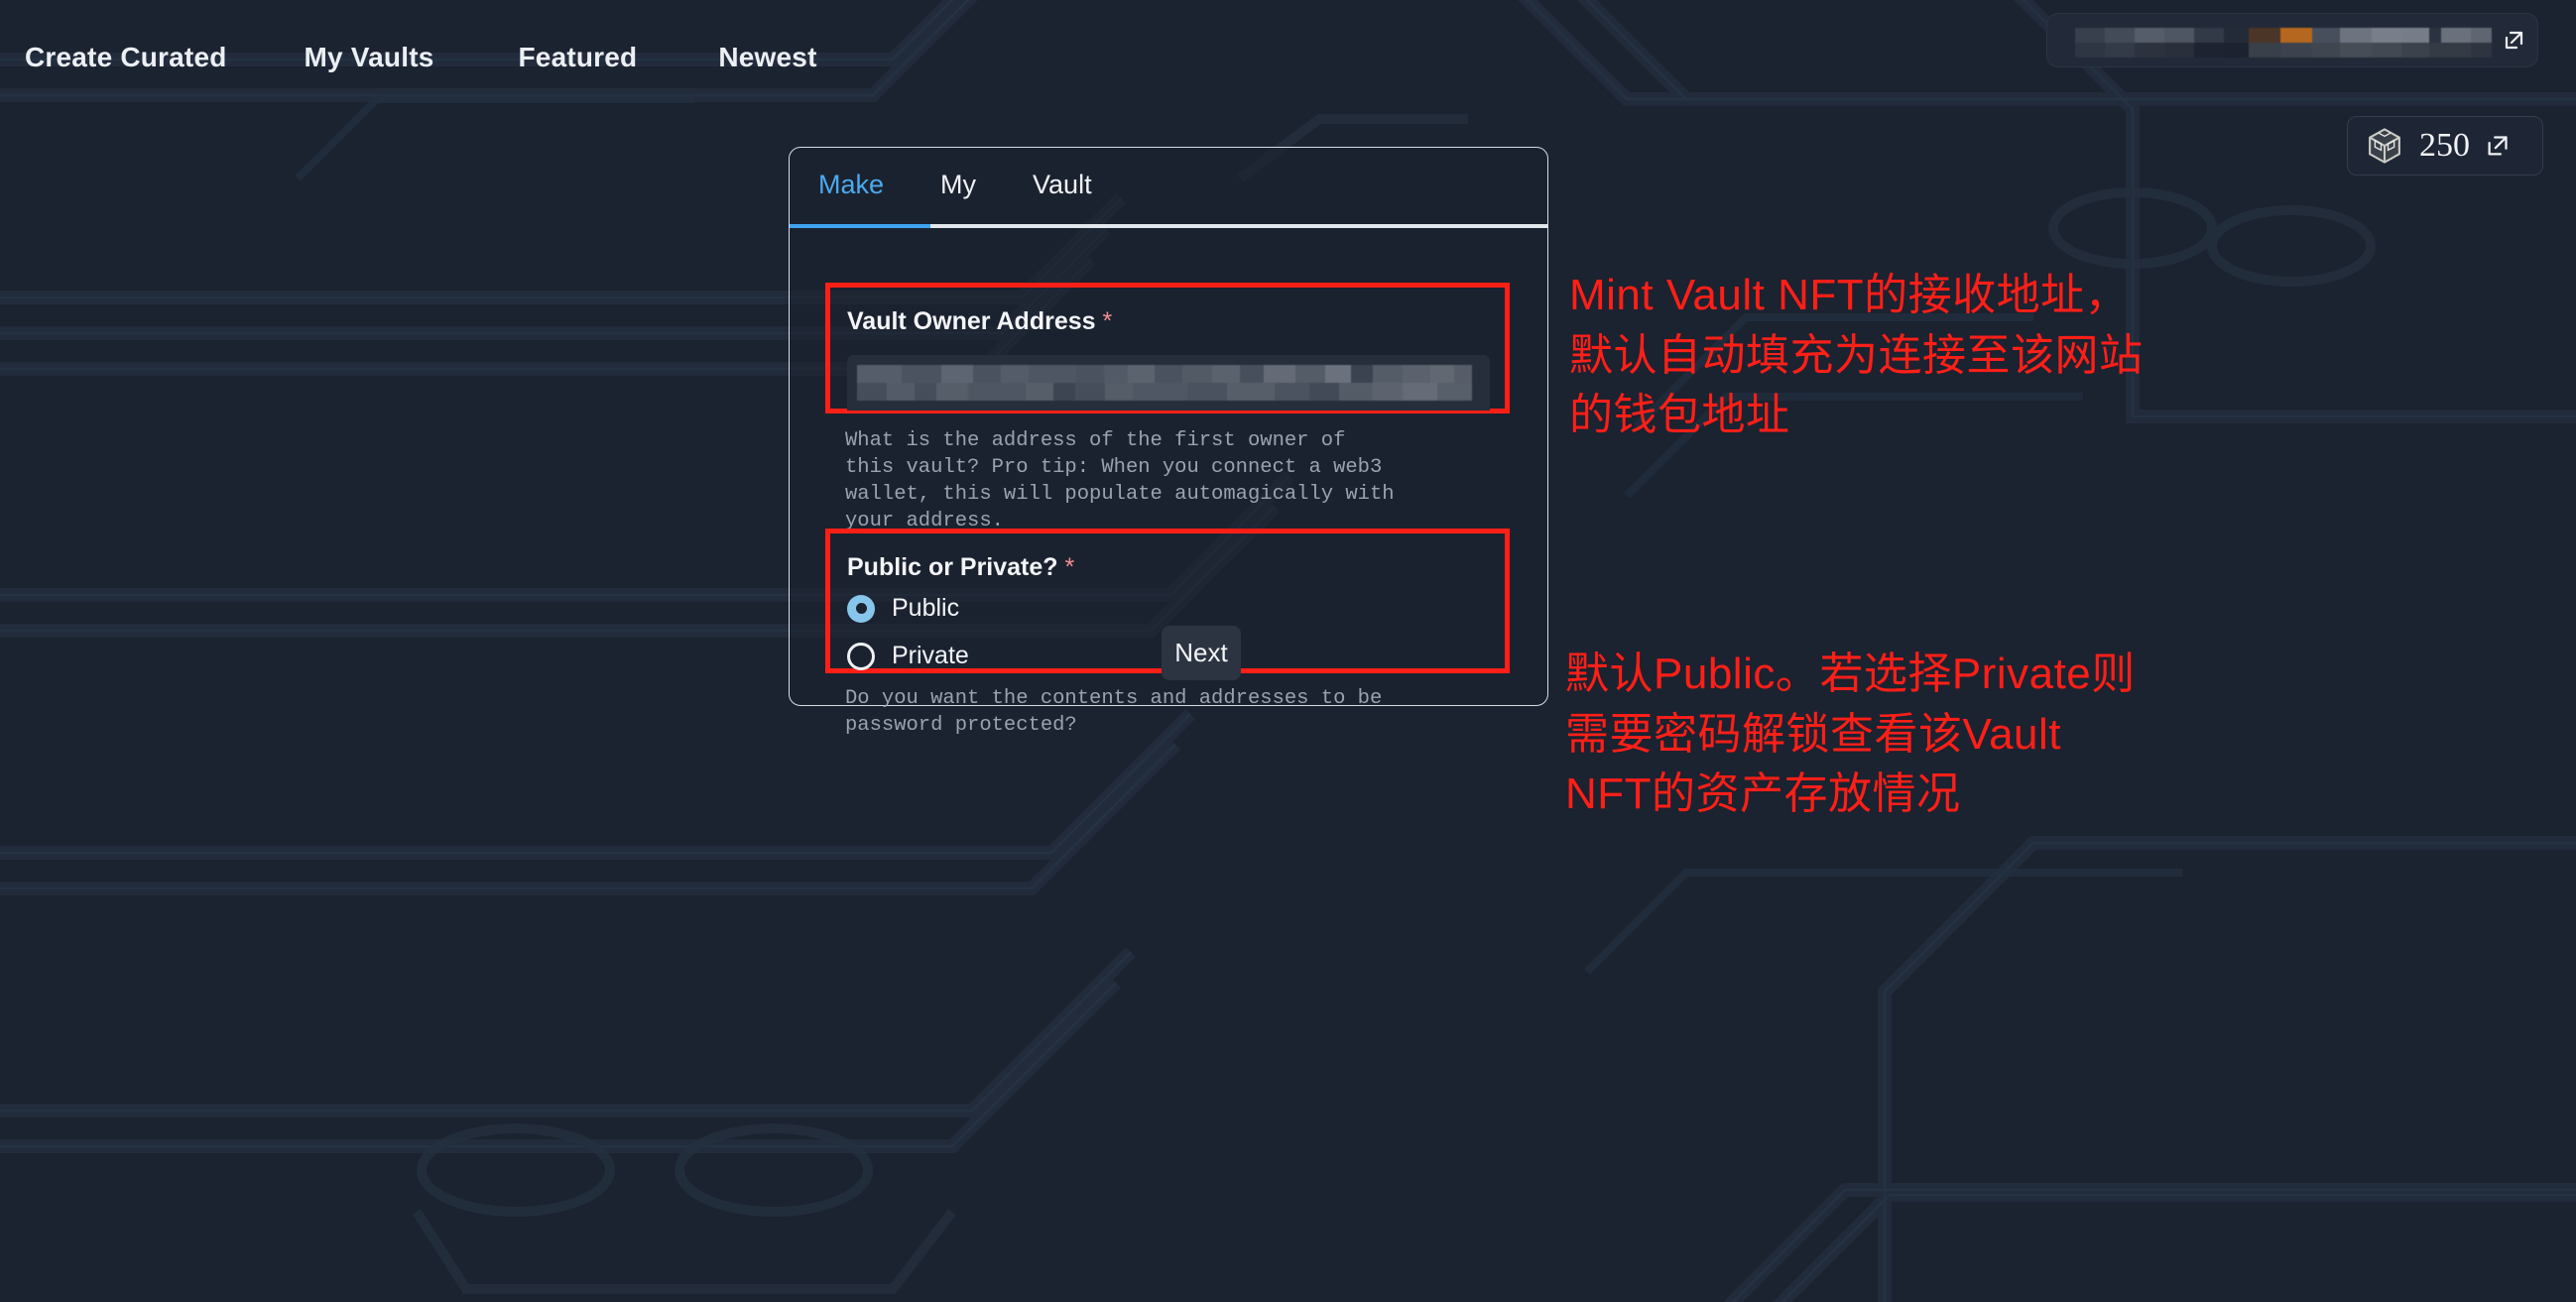 The image size is (2576, 1302). I want to click on token-count-value: 250, so click(2444, 146).